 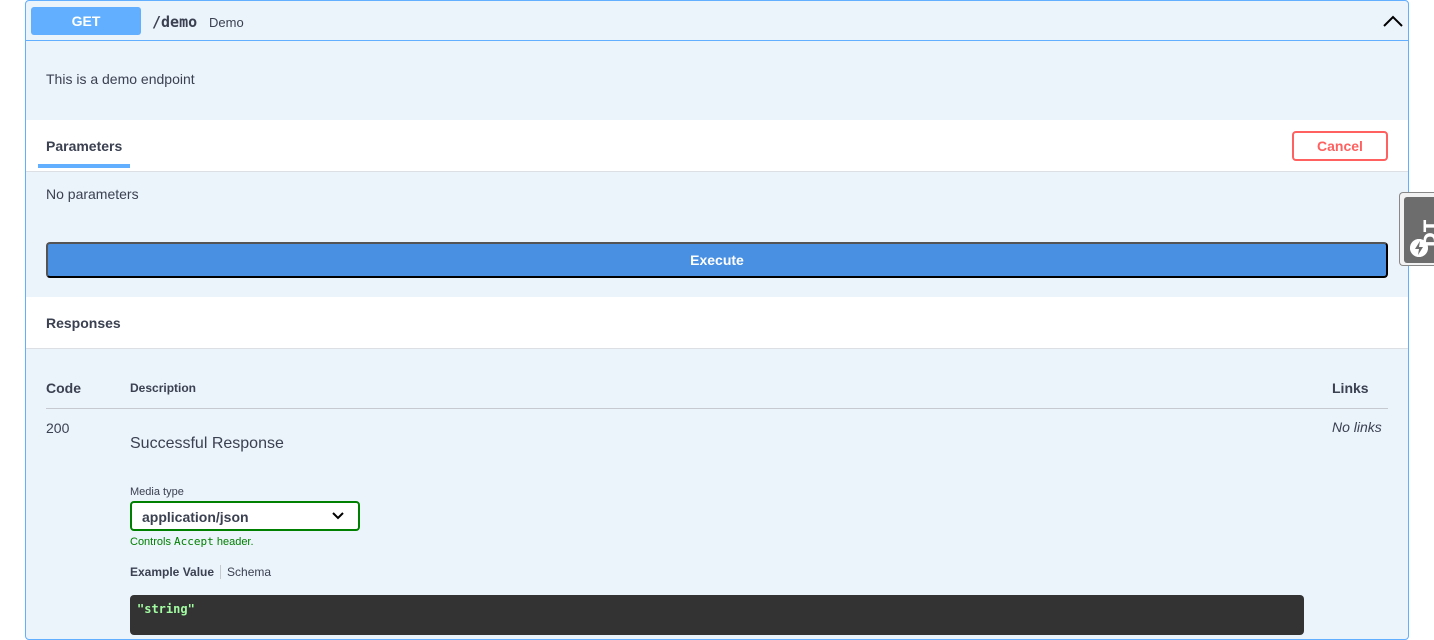 I want to click on response-code: 200, so click(x=57, y=428).